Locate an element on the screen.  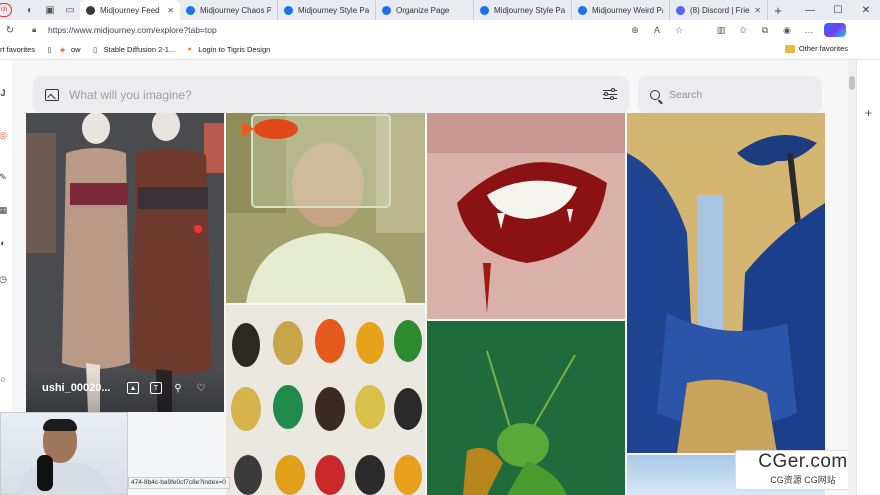
tab-strip-left: ch ◐ ▣ ▭ is located at coordinates (40, 10).